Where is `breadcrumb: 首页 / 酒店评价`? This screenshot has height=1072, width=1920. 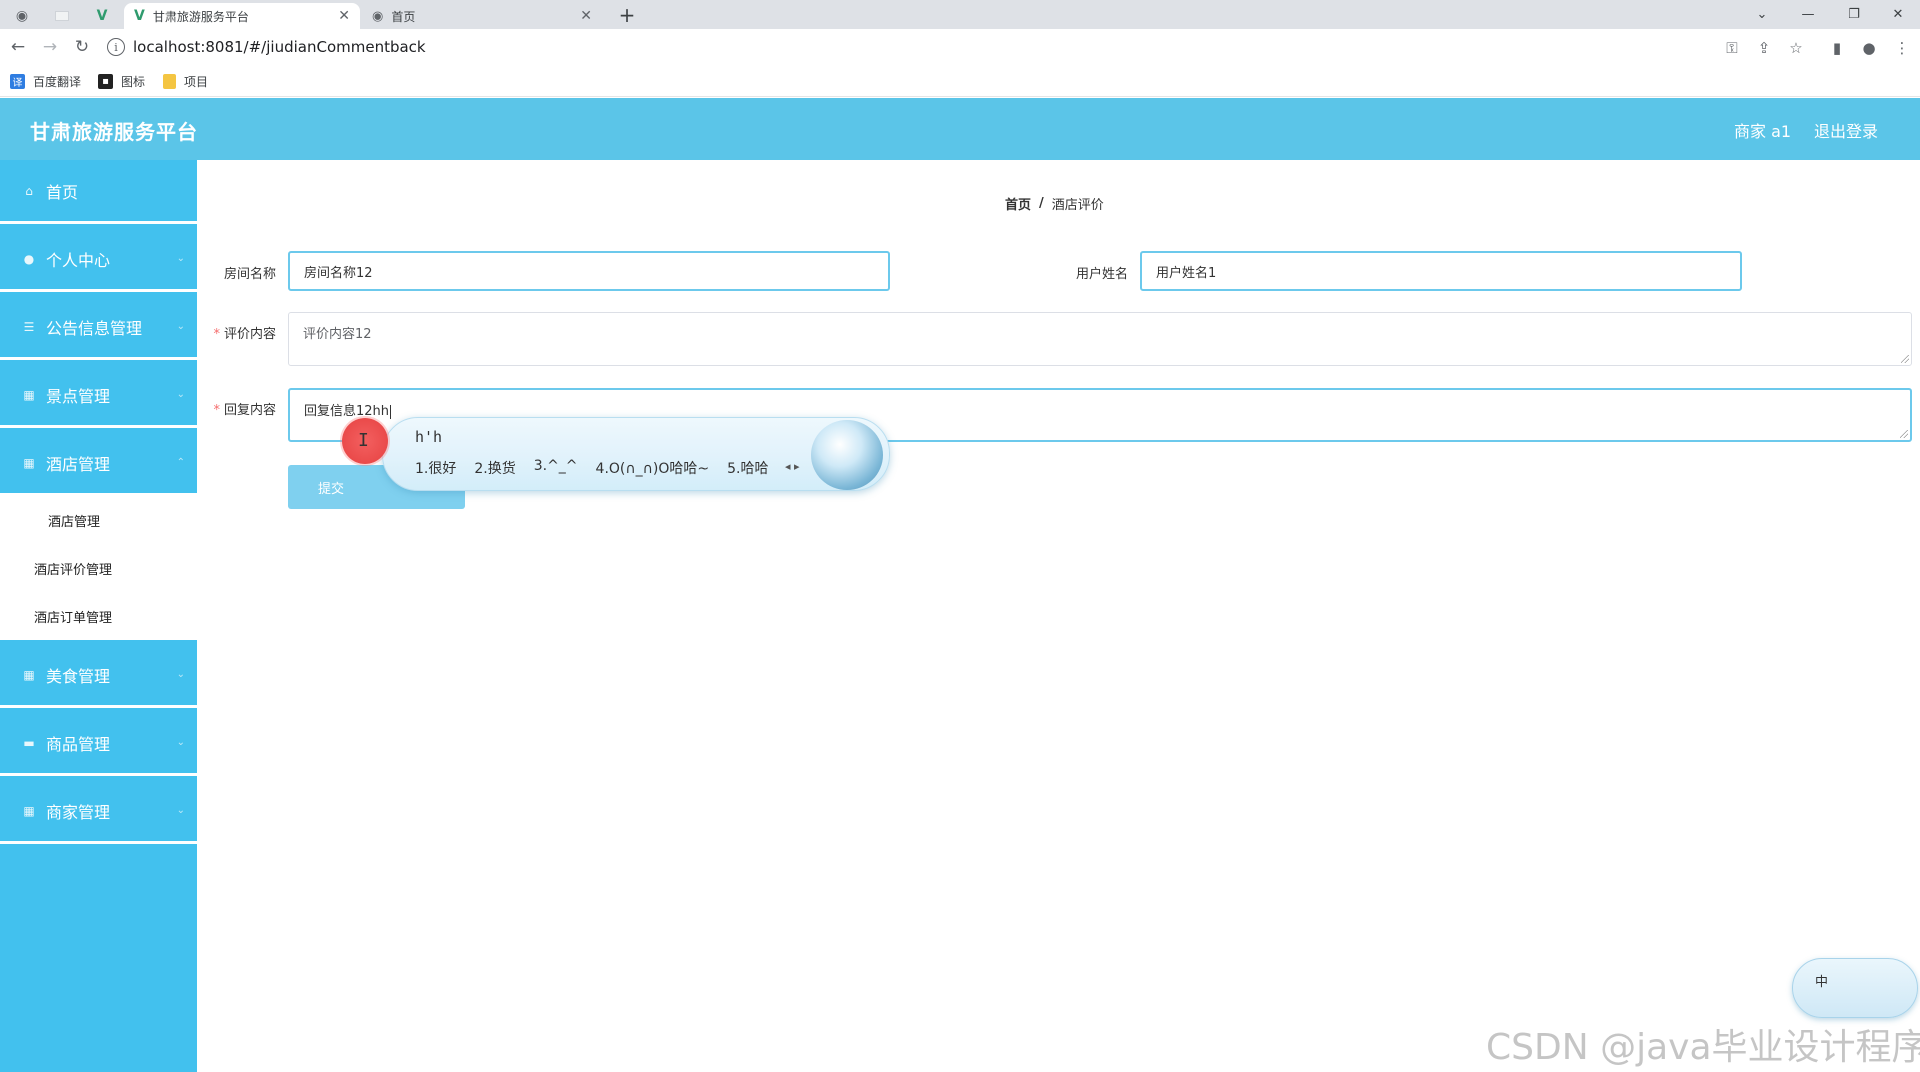 breadcrumb: 首页 / 酒店评价 is located at coordinates (1054, 203).